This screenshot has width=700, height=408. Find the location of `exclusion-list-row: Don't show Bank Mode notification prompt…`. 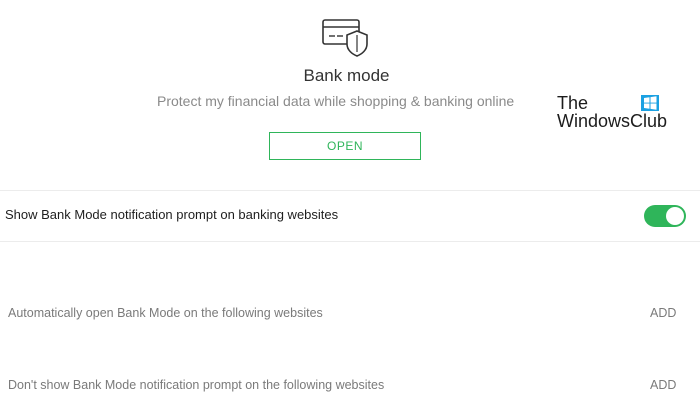

exclusion-list-row: Don't show Bank Mode notification prompt… is located at coordinates (350, 386).